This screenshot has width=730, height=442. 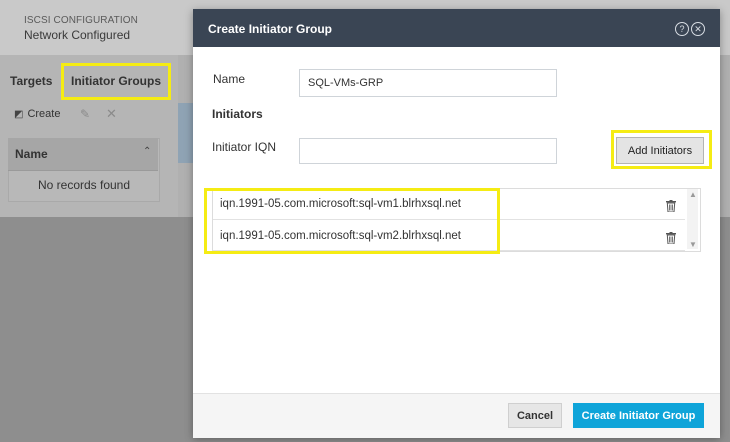 I want to click on name-input, so click(x=428, y=83).